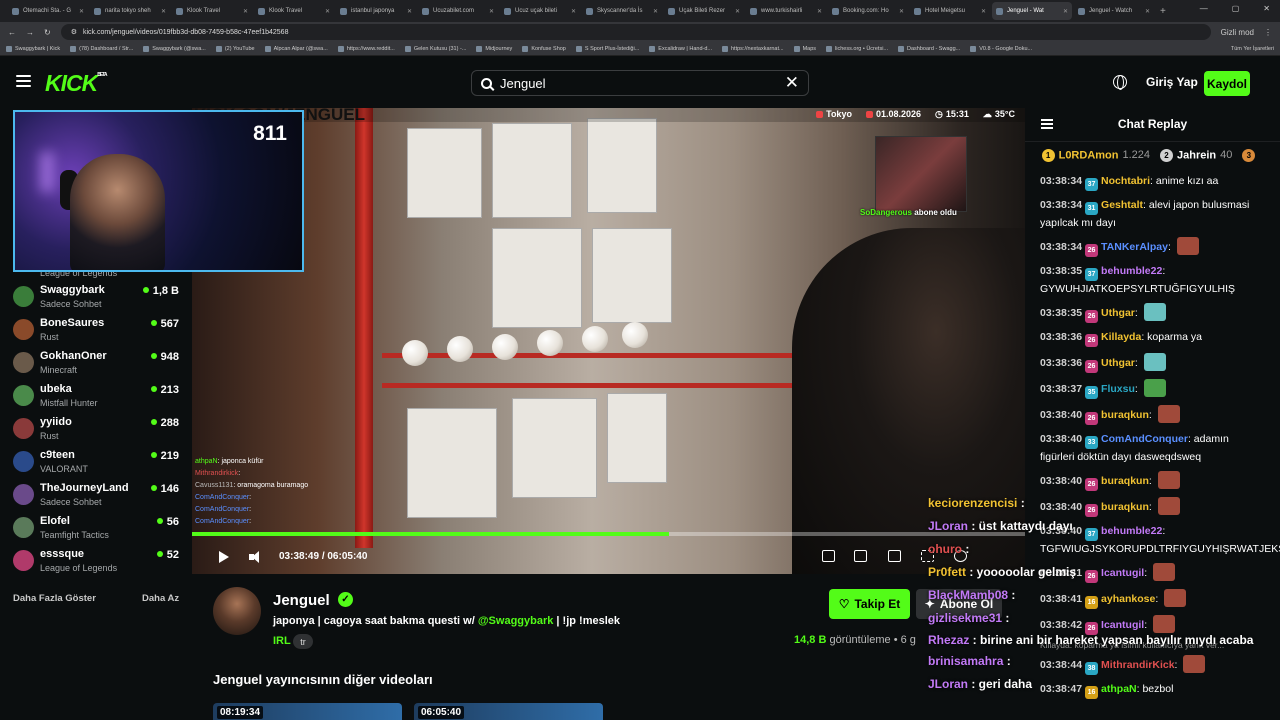 Image resolution: width=1280 pixels, height=720 pixels. What do you see at coordinates (301, 600) in the screenshot?
I see `channel-name: Jenguel` at bounding box center [301, 600].